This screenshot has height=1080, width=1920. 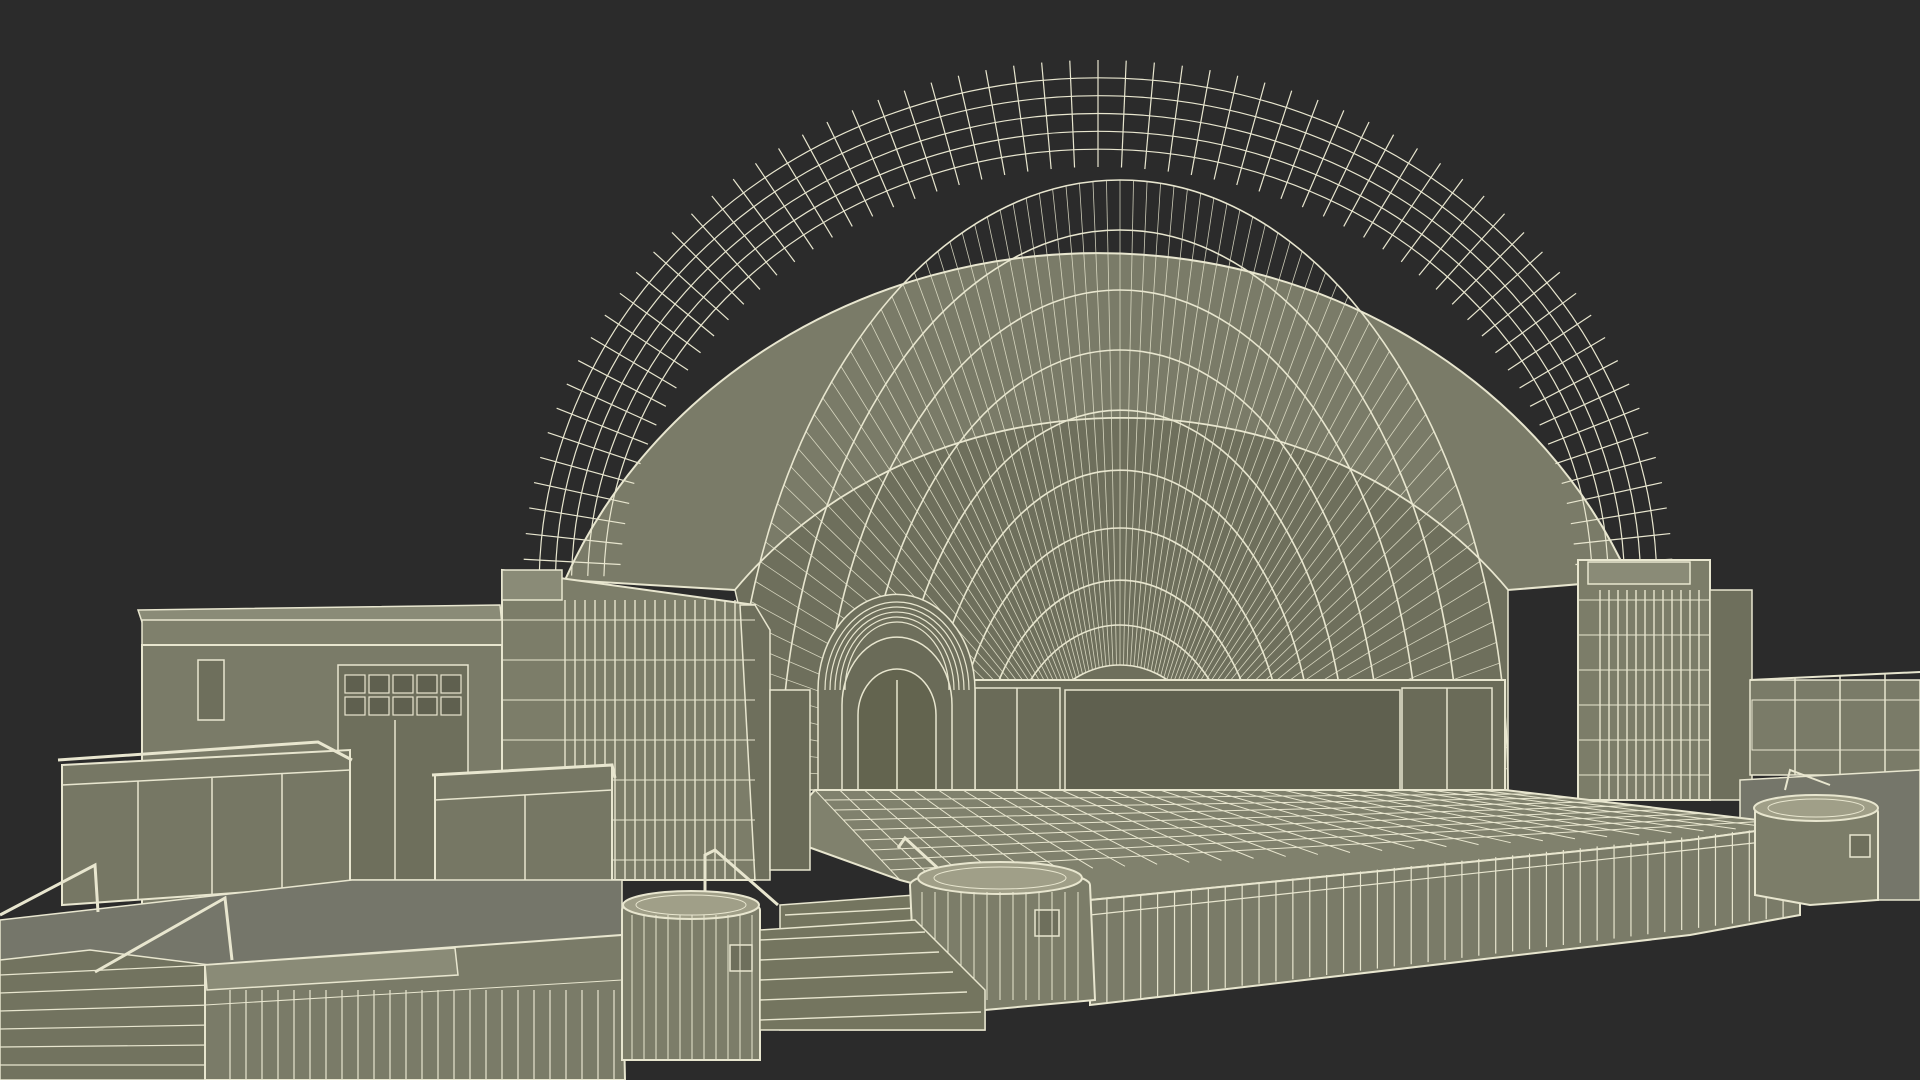 What do you see at coordinates (1816, 850) in the screenshot?
I see `right-planter` at bounding box center [1816, 850].